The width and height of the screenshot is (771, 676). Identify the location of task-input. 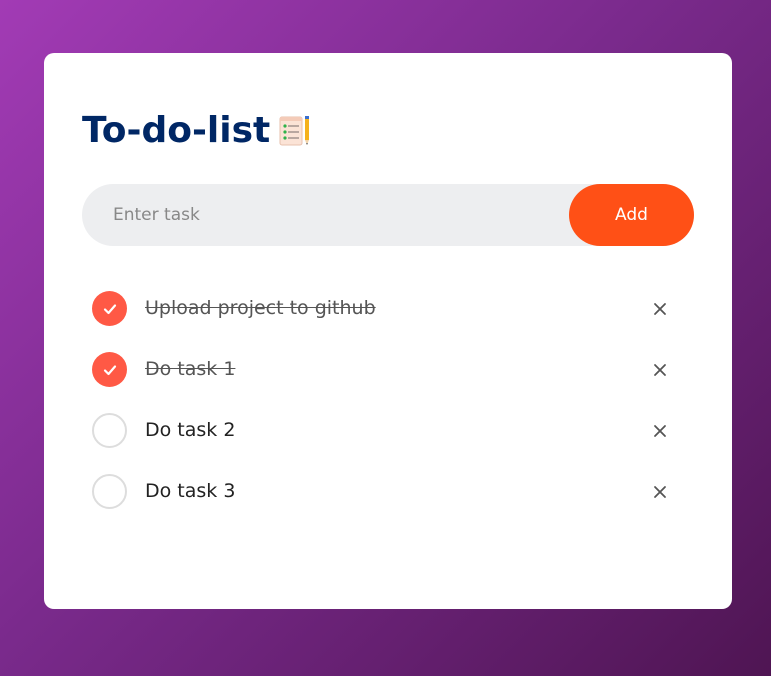
(322, 215).